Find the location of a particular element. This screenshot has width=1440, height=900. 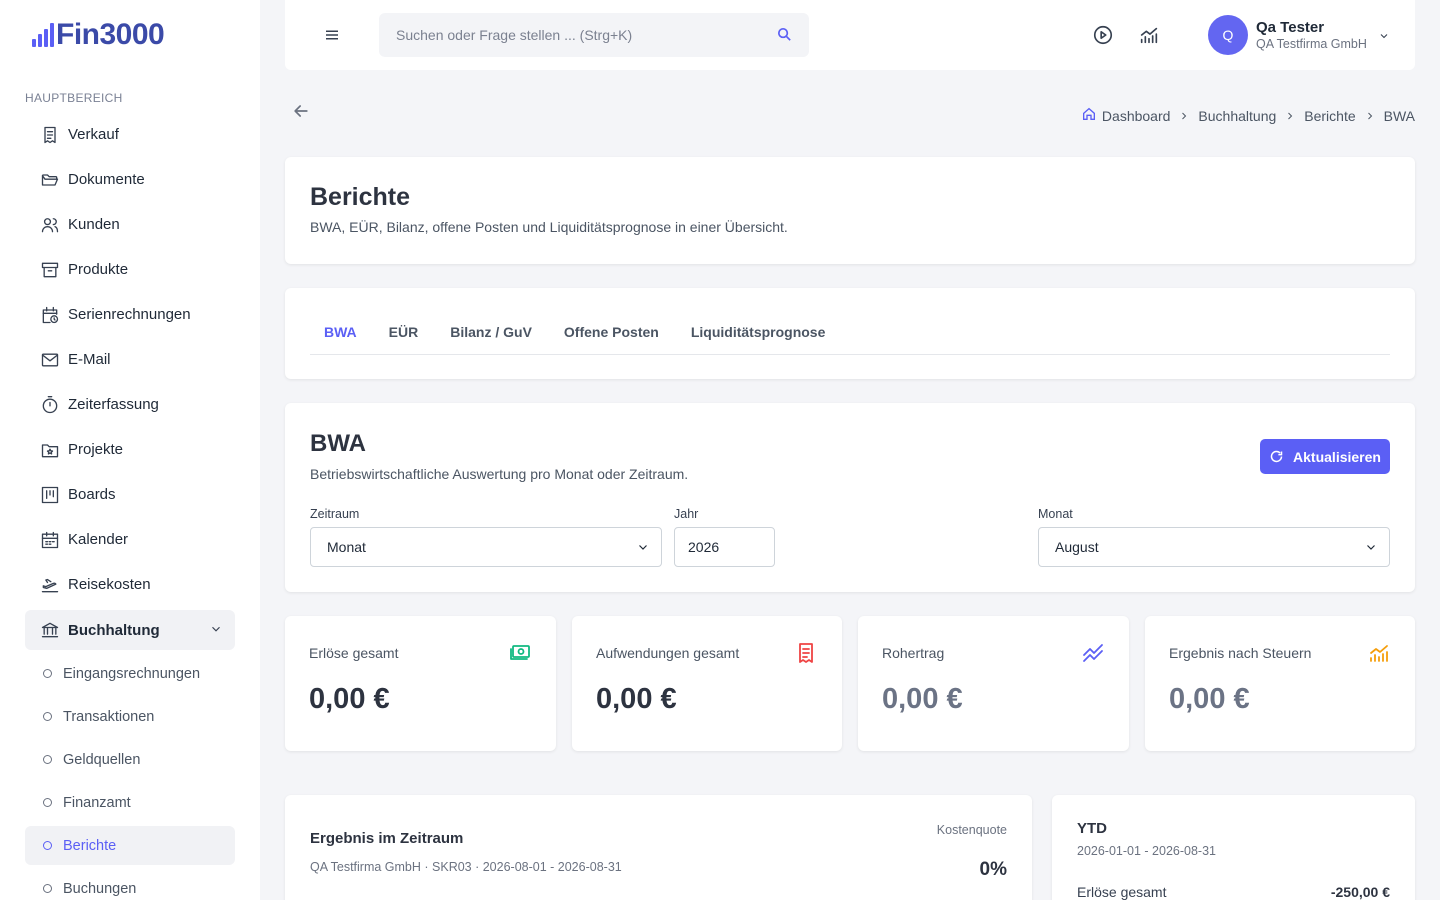

tab-euer: EÜR is located at coordinates (404, 333).